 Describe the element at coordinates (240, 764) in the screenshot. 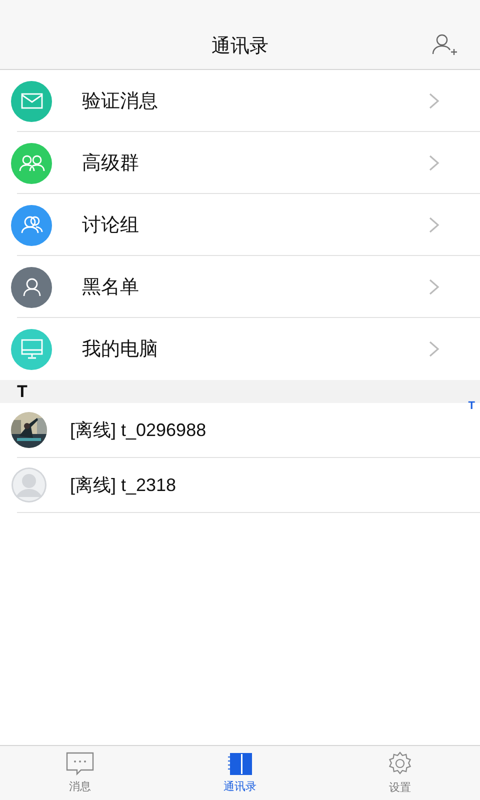

I see `address-book-icon` at that location.